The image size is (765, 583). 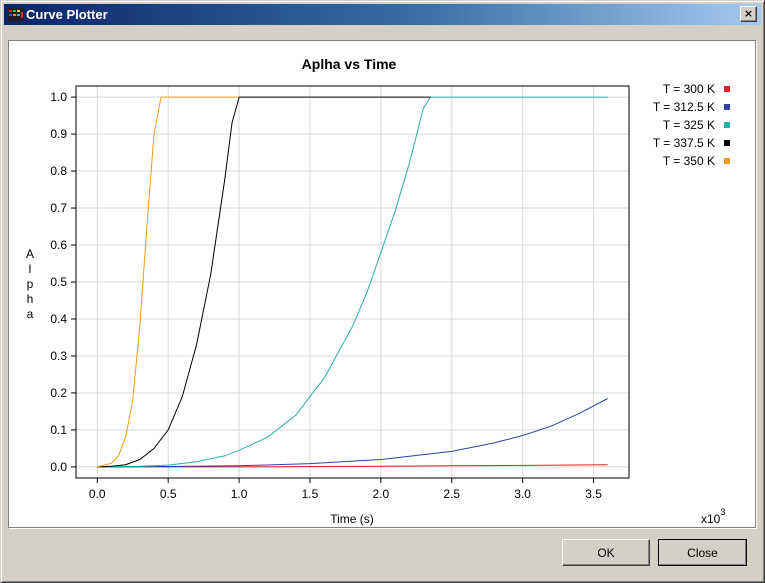 I want to click on y-tick-label: 0.8, so click(x=58, y=171).